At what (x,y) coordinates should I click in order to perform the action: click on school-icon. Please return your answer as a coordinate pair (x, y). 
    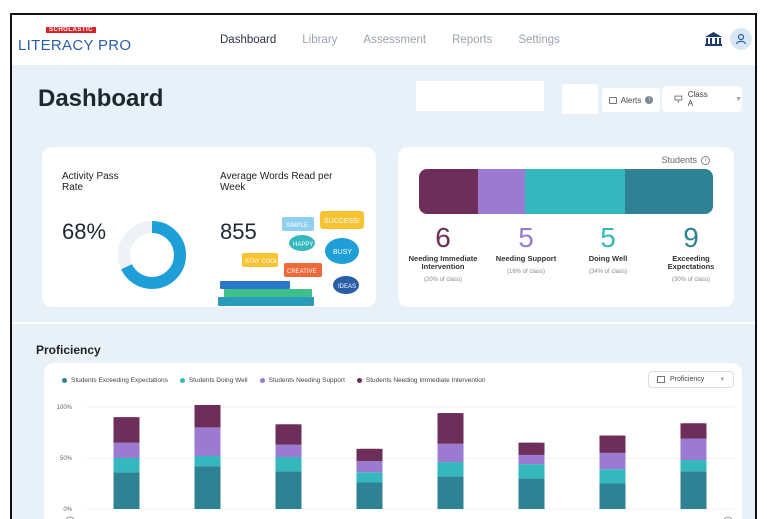
    Looking at the image, I should click on (713, 39).